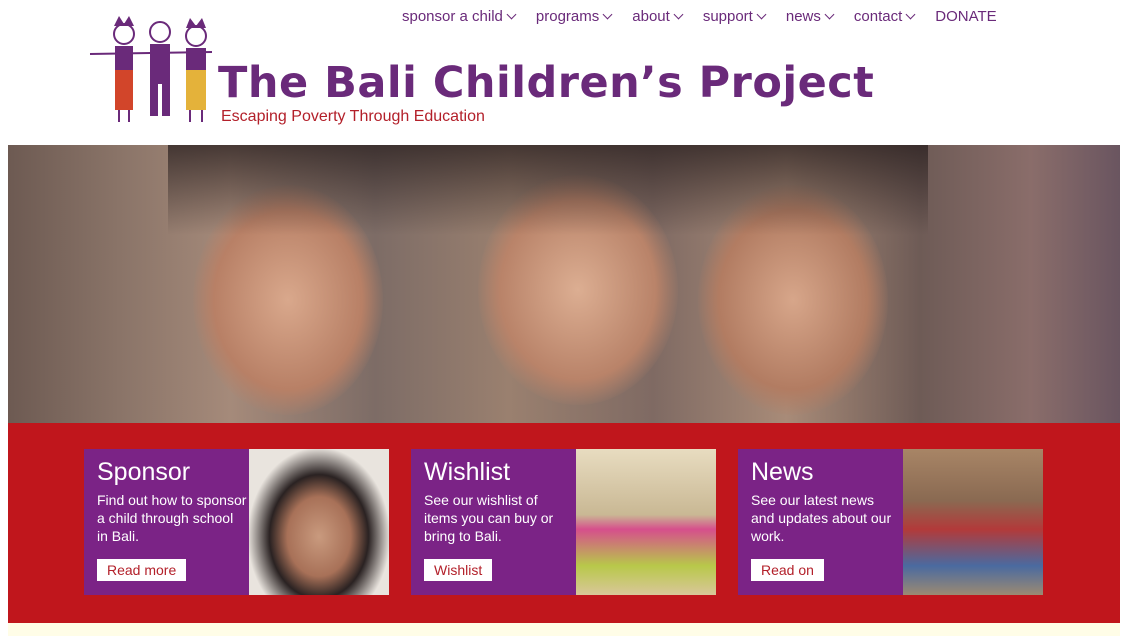 The height and width of the screenshot is (636, 1128). I want to click on nav-label: sponsor a child, so click(452, 16).